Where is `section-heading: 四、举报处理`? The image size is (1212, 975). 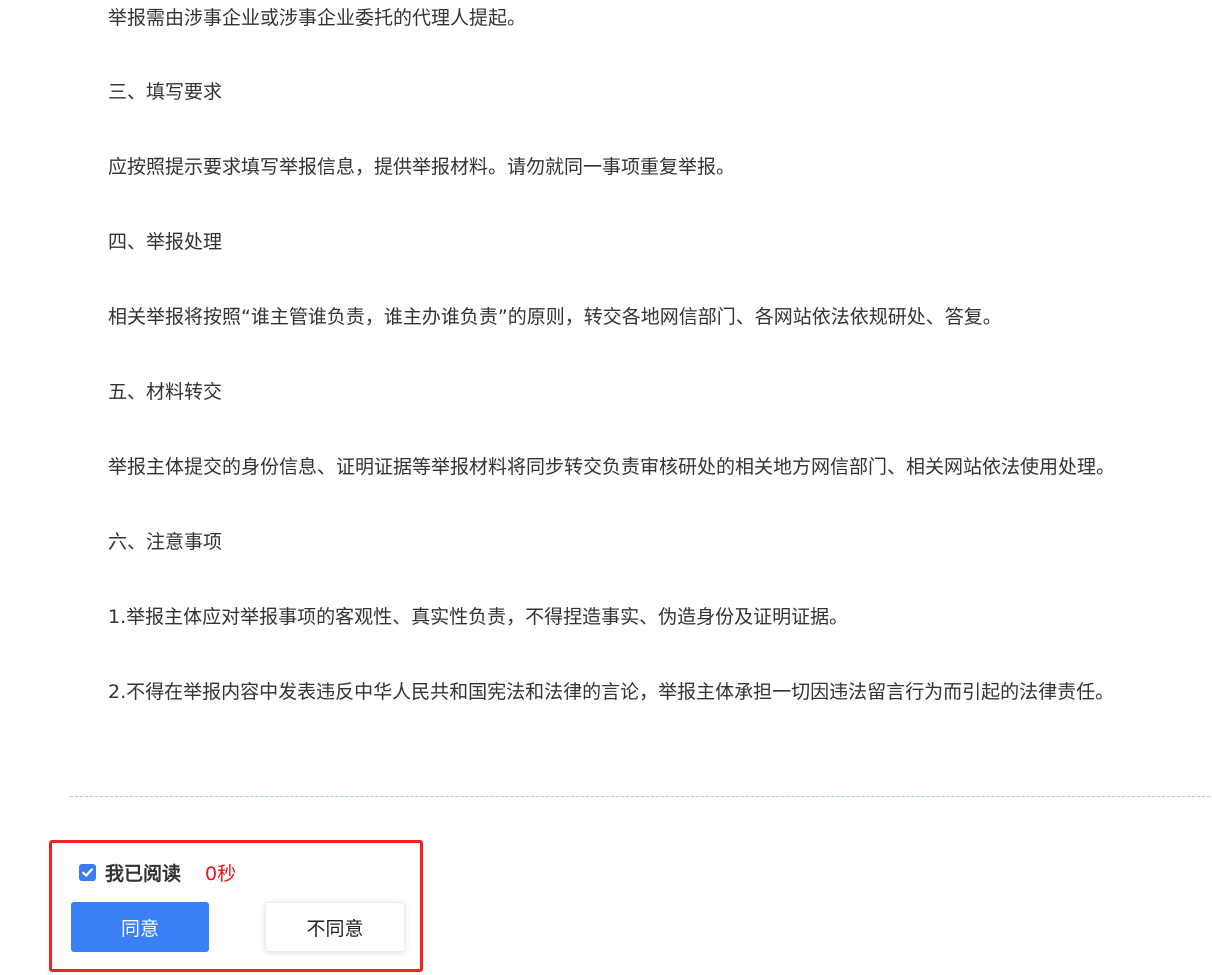 section-heading: 四、举报处理 is located at coordinates (165, 242).